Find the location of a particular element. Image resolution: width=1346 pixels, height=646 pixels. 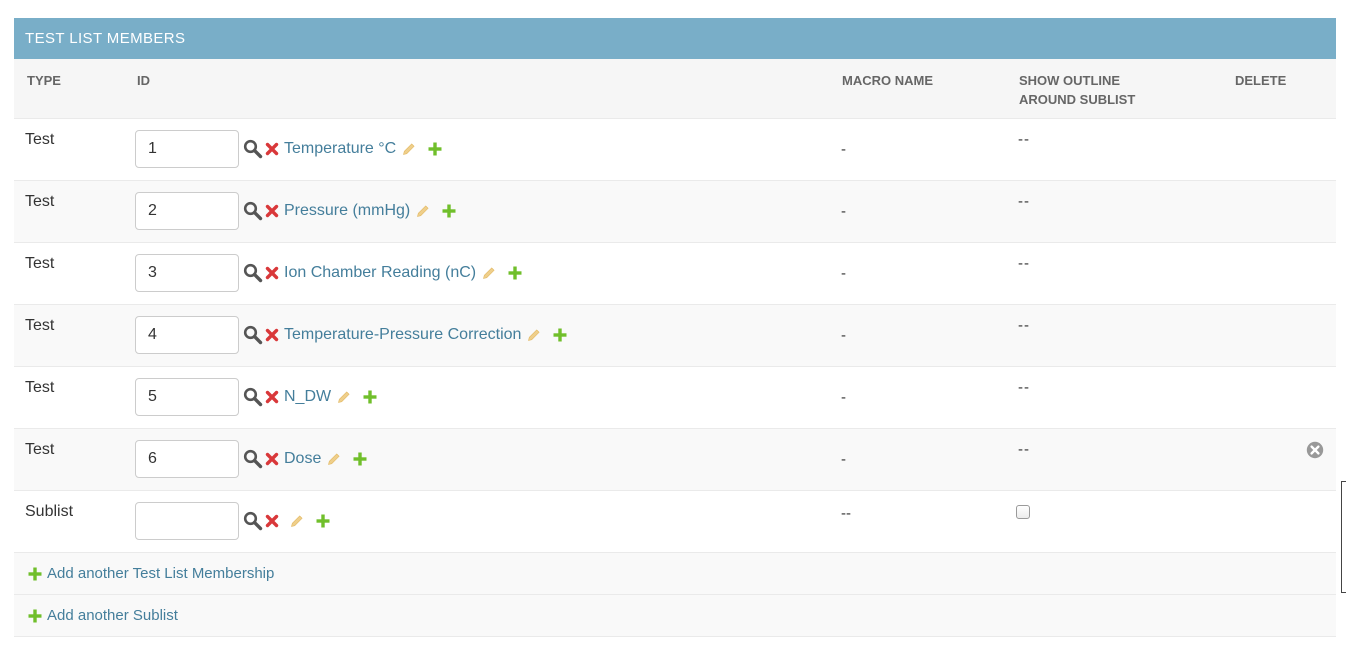

related-object-link: Temperature °C is located at coordinates (340, 149).